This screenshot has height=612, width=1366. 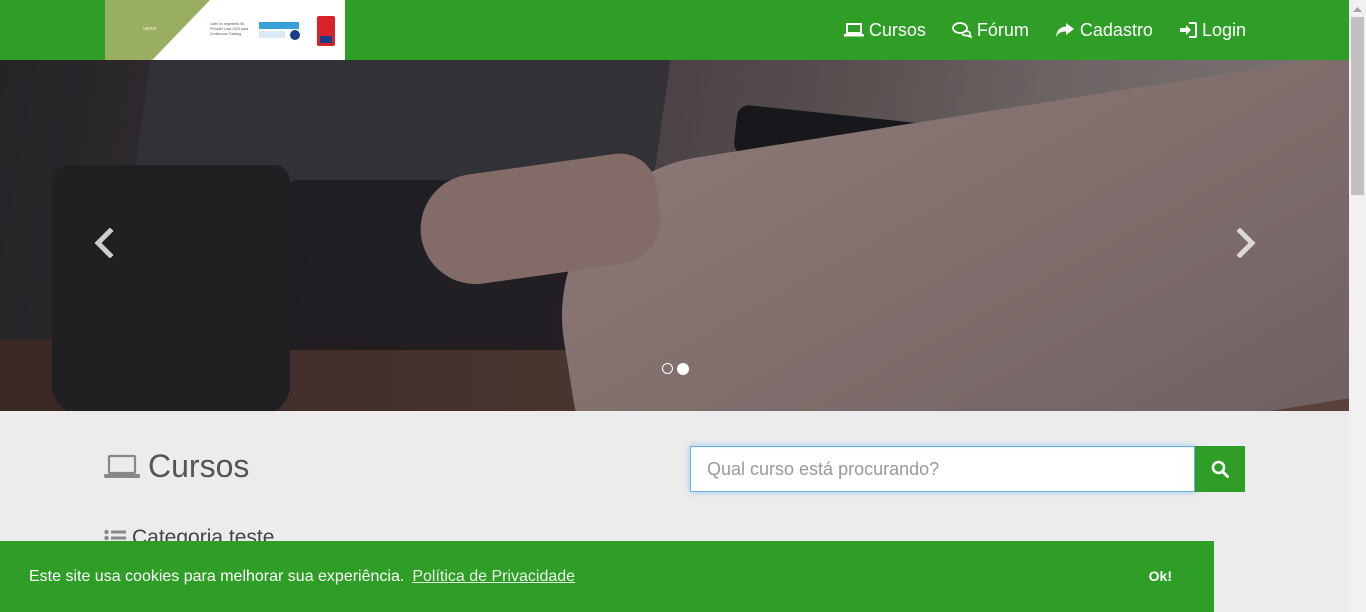 What do you see at coordinates (1223, 29) in the screenshot?
I see `nav-login-label: Login` at bounding box center [1223, 29].